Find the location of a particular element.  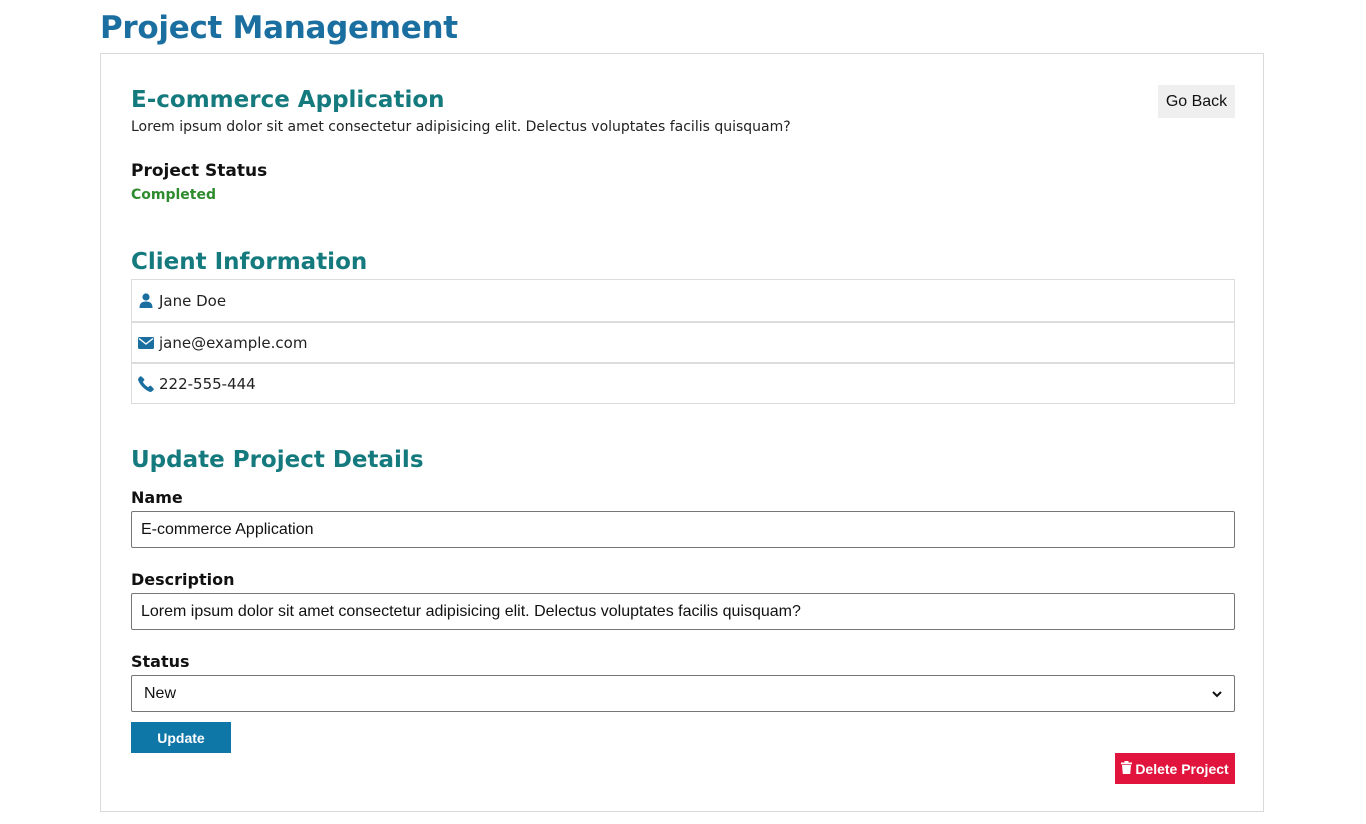

client-email: jane@example.com is located at coordinates (233, 342).